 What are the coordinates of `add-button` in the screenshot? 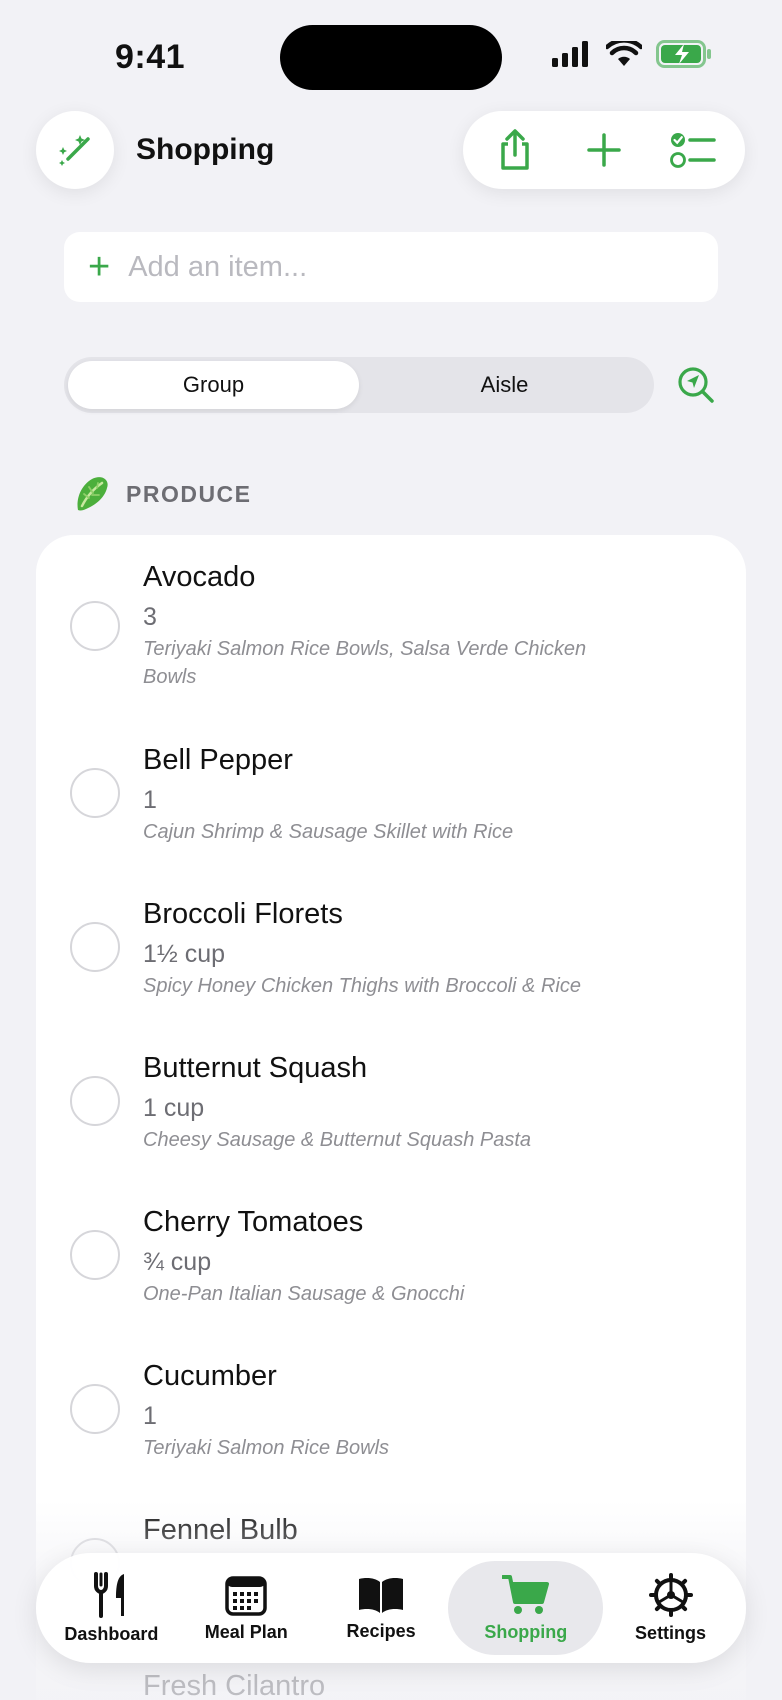 It's located at (604, 150).